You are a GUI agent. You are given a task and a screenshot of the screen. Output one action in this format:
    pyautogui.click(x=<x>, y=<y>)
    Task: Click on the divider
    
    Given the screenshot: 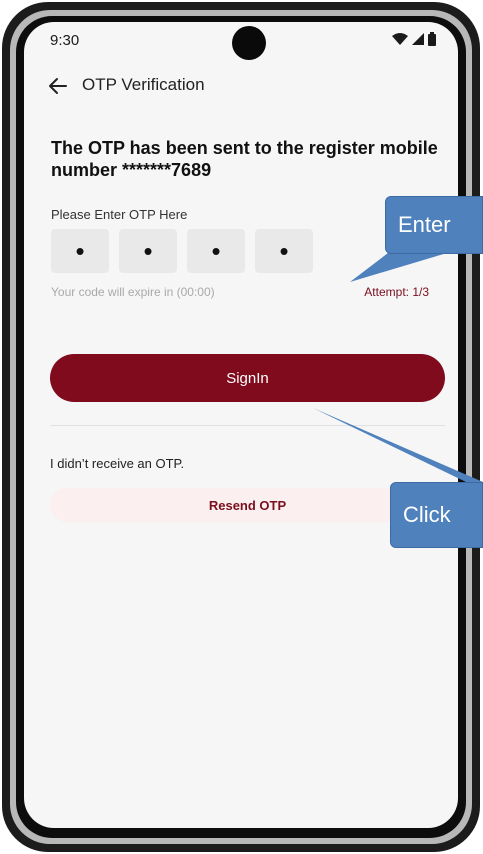 What is the action you would take?
    pyautogui.click(x=247, y=425)
    